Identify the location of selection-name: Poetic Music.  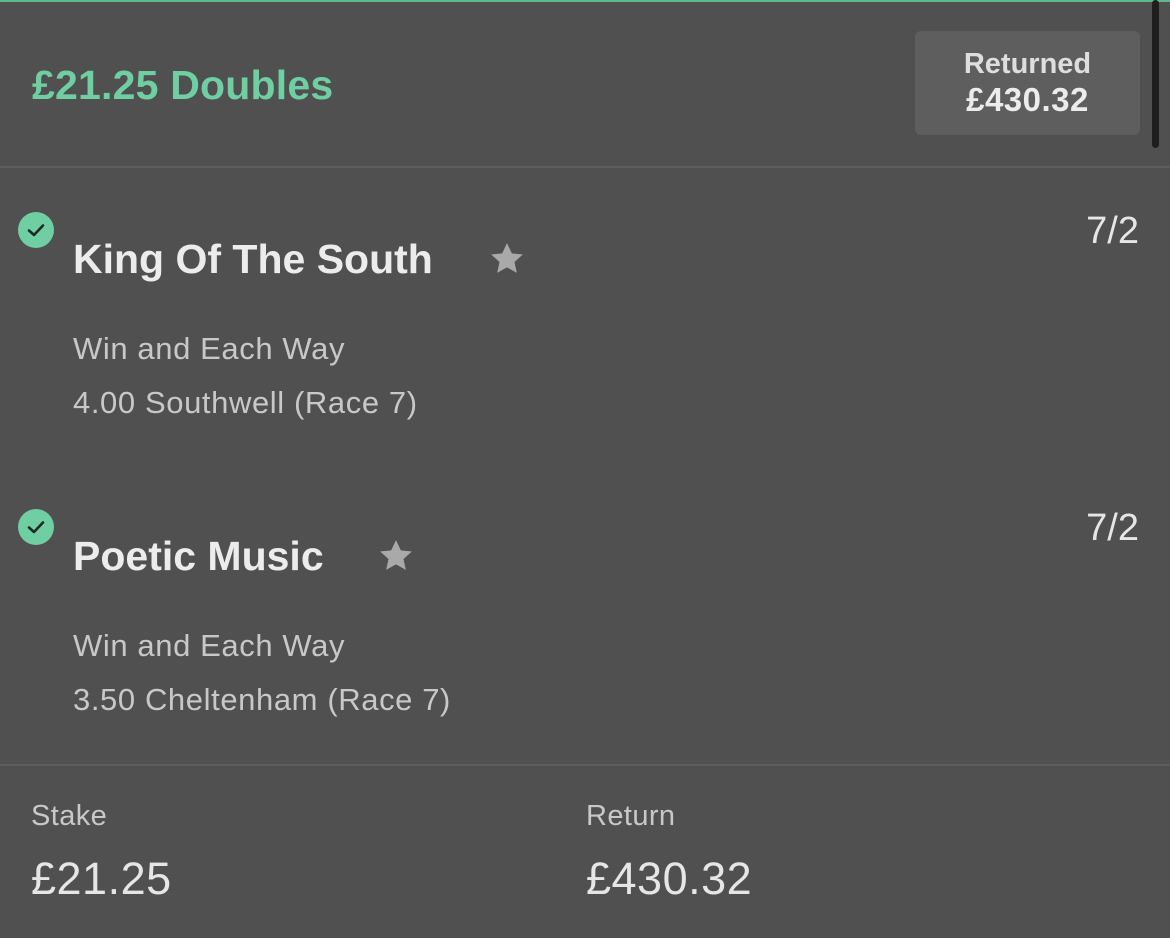
(198, 556).